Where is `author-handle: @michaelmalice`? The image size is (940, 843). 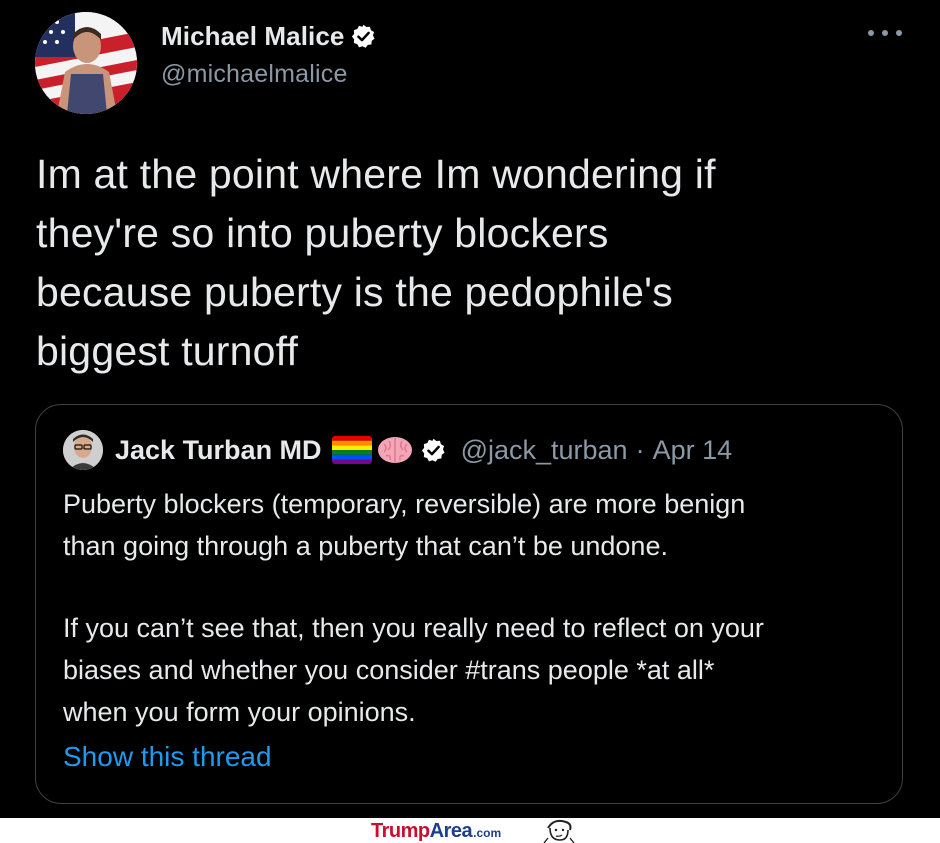 author-handle: @michaelmalice is located at coordinates (269, 74).